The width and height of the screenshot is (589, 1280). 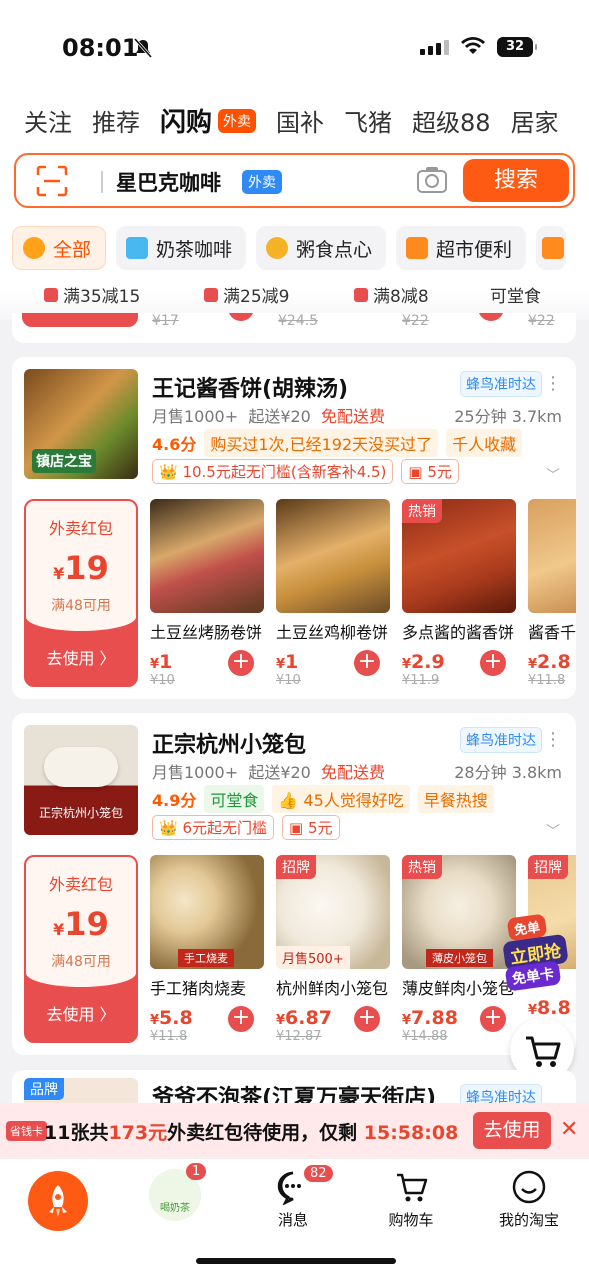 I want to click on product-item: 酱香千层饼 ¥2.8 ¥11.8, so click(x=552, y=593).